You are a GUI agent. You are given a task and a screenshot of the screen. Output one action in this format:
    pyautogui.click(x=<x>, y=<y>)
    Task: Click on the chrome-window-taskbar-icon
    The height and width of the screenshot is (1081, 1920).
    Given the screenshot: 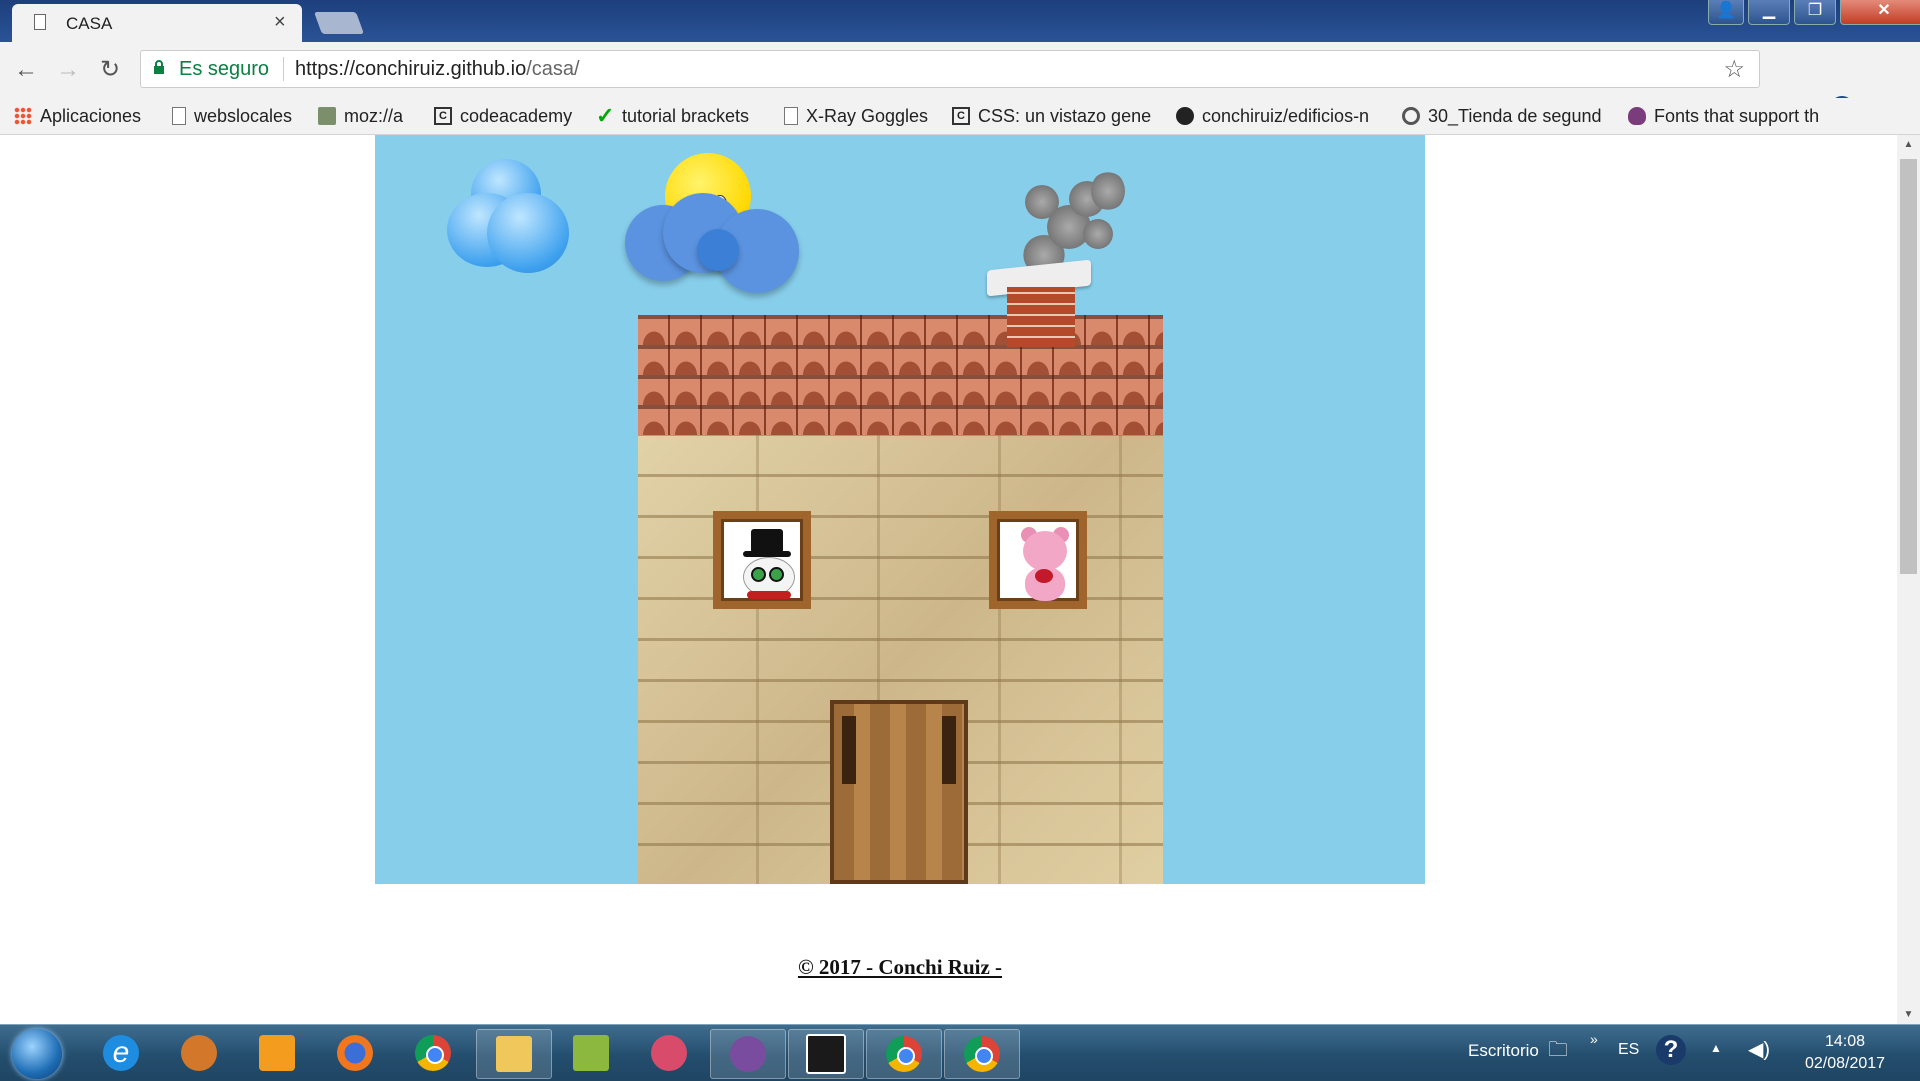 What is the action you would take?
    pyautogui.click(x=904, y=1054)
    